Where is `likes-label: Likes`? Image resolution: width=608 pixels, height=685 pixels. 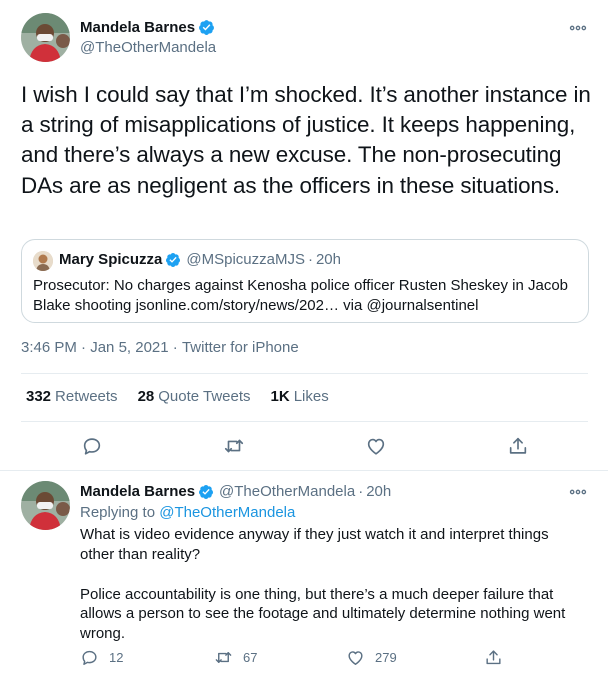 likes-label: Likes is located at coordinates (311, 396).